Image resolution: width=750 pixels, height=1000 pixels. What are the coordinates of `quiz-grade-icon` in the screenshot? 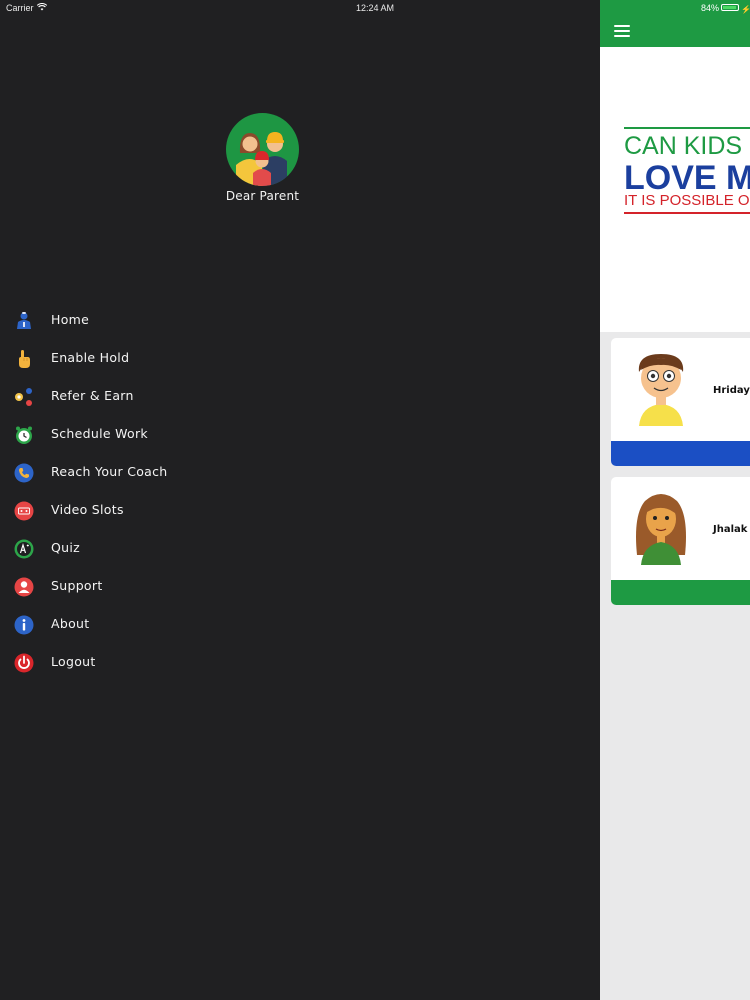 It's located at (24, 549).